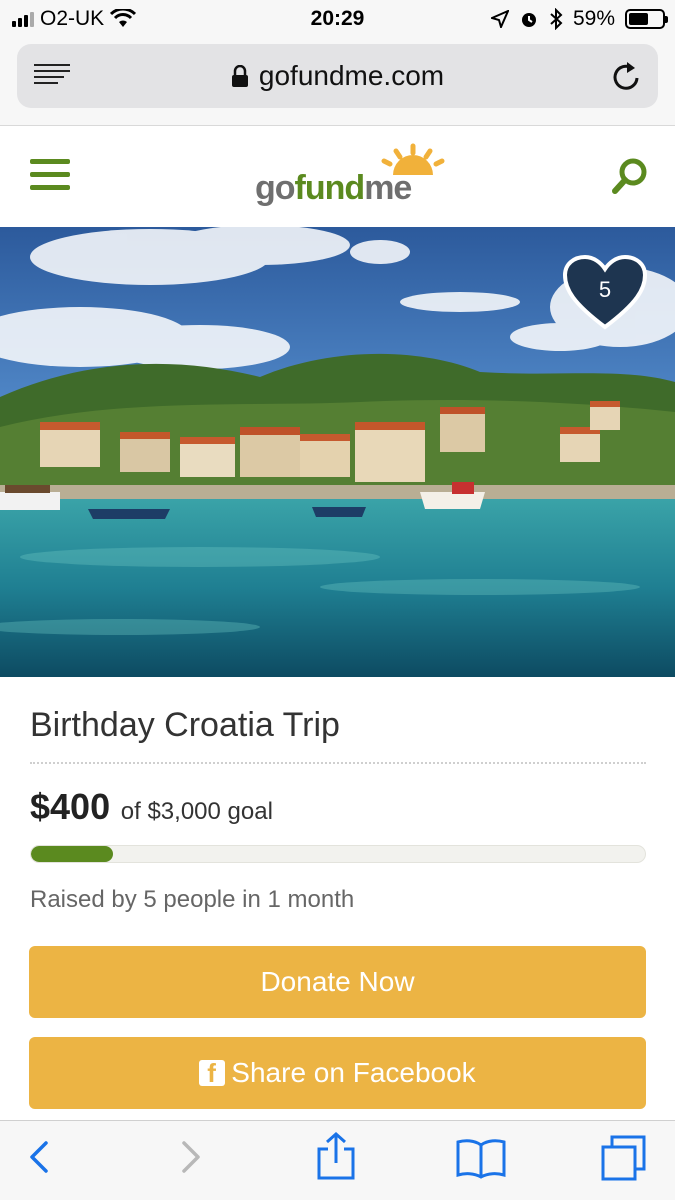  I want to click on url-display: gofundme.com, so click(337, 76).